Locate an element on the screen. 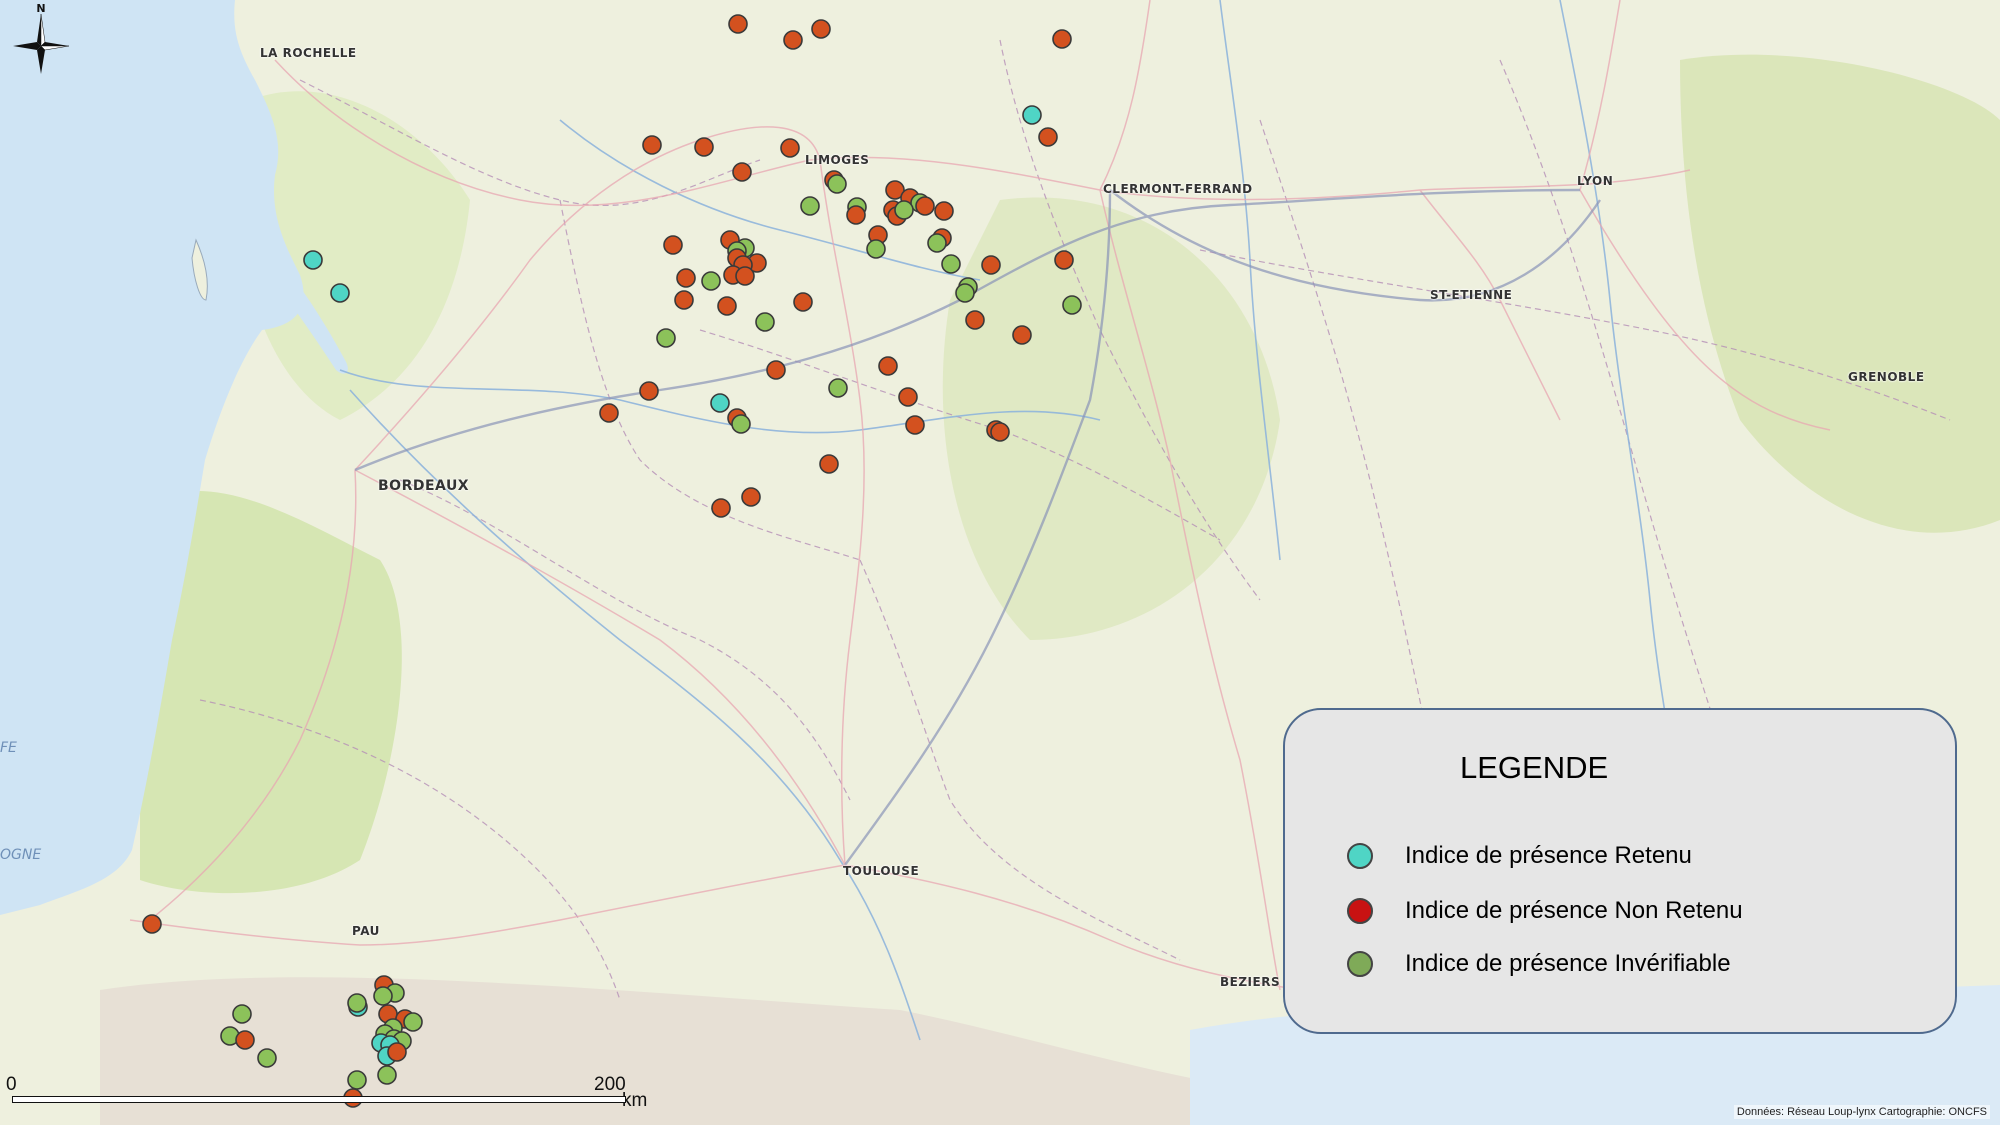  sea-label: OGNE is located at coordinates (21, 855).